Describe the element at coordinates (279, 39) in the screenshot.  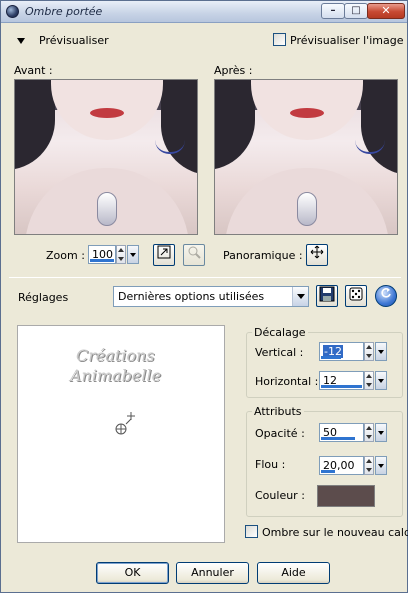
I see `preview-image-checkbox` at that location.